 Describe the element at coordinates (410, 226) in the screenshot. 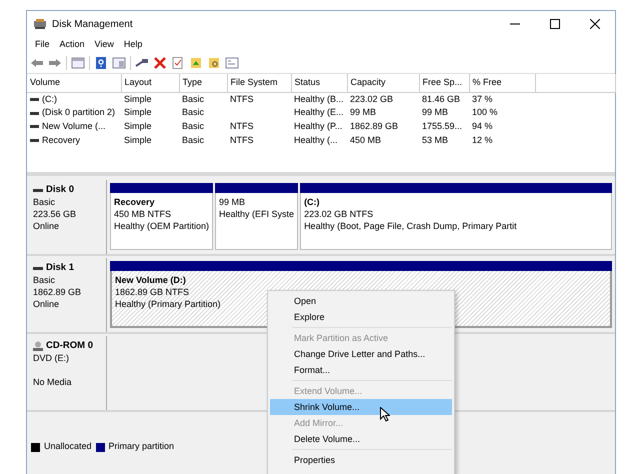

I see `partition-status: Healthy (Boot, Page File, Crash Dump, Primary Partit` at that location.